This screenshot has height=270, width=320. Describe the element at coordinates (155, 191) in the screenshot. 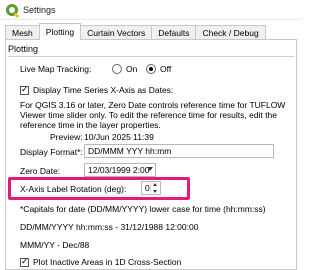

I see `spin-down-icon` at that location.